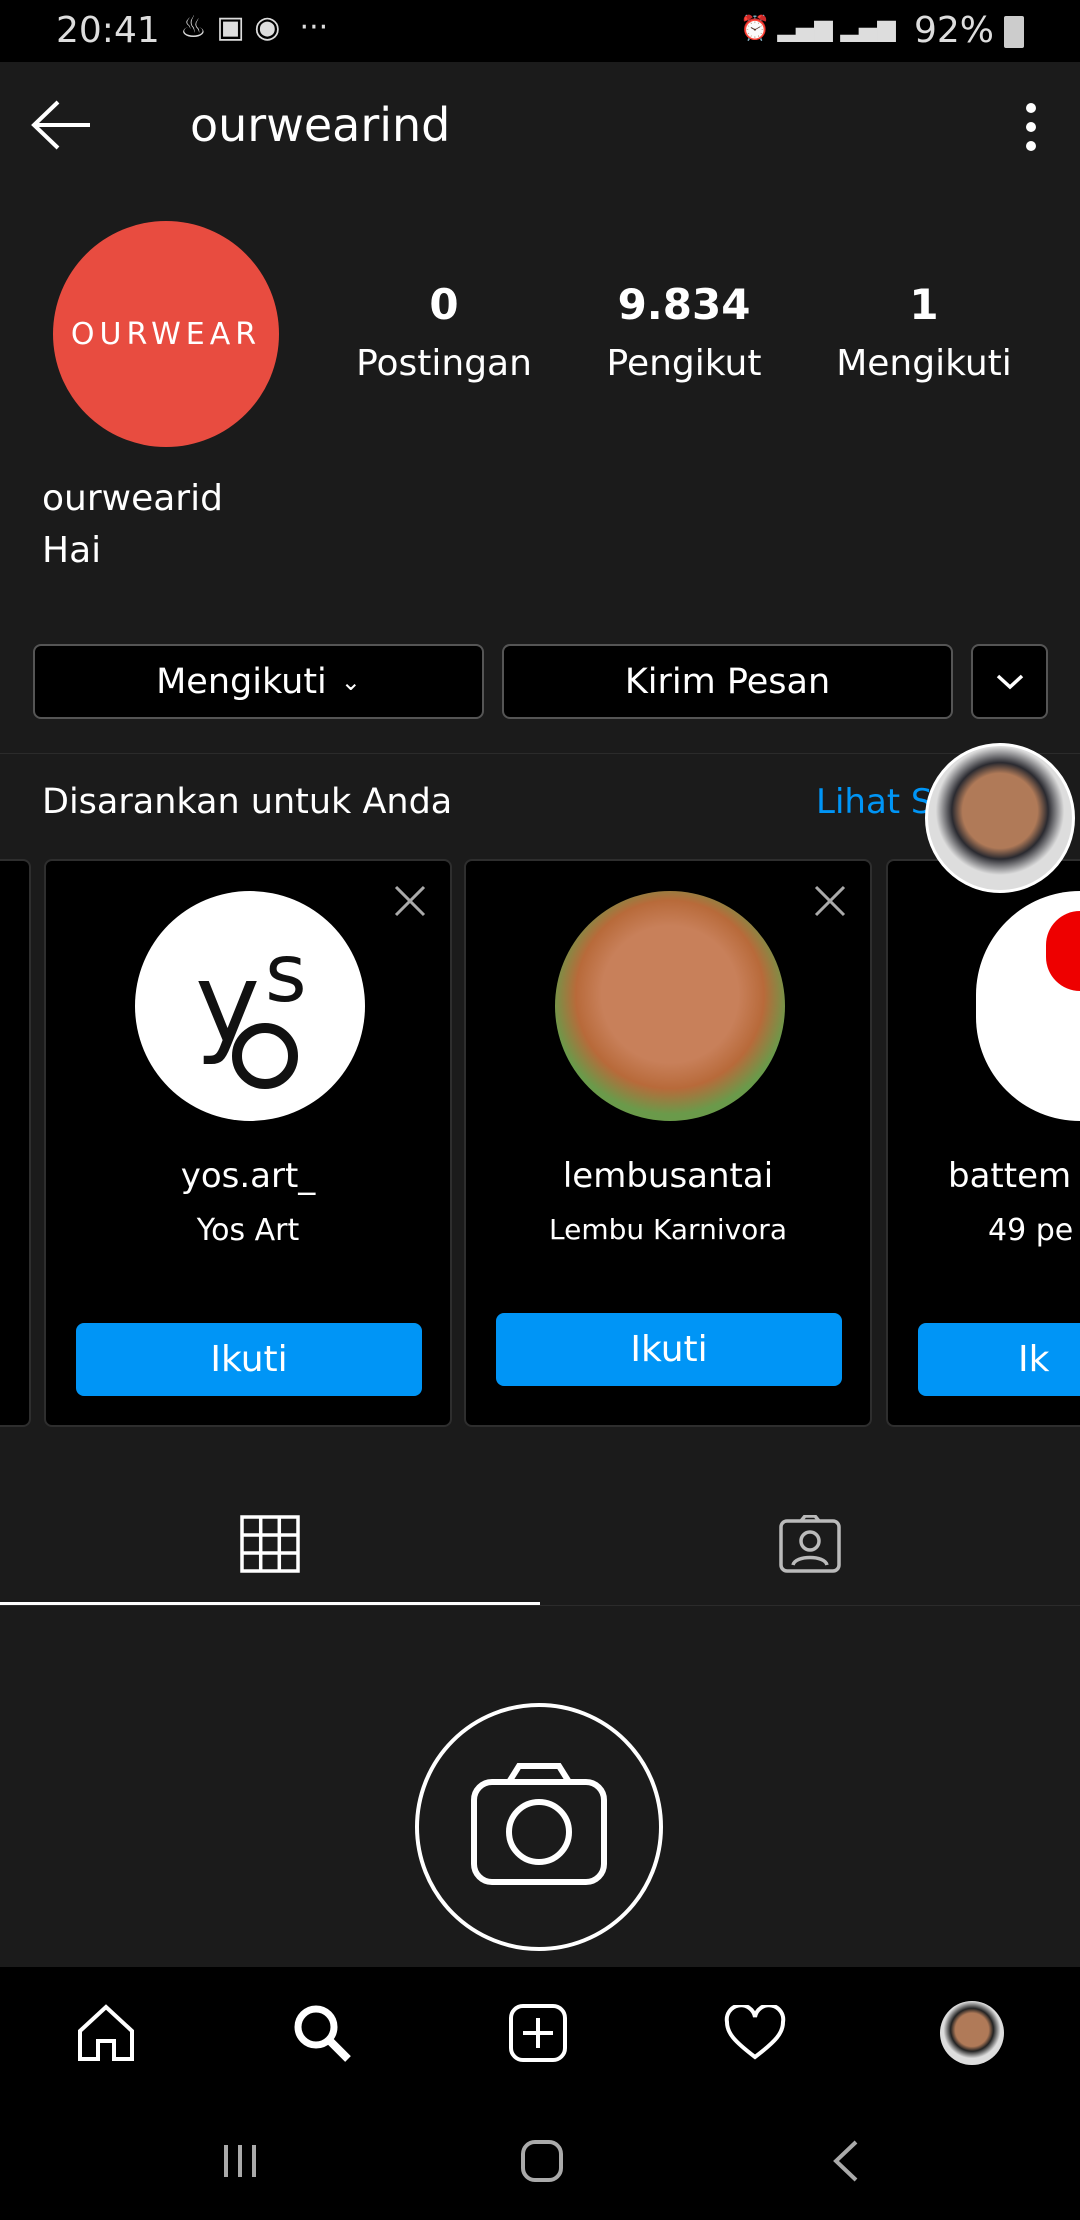 The width and height of the screenshot is (1080, 2220). I want to click on svg-text: y, so click(227, 1003).